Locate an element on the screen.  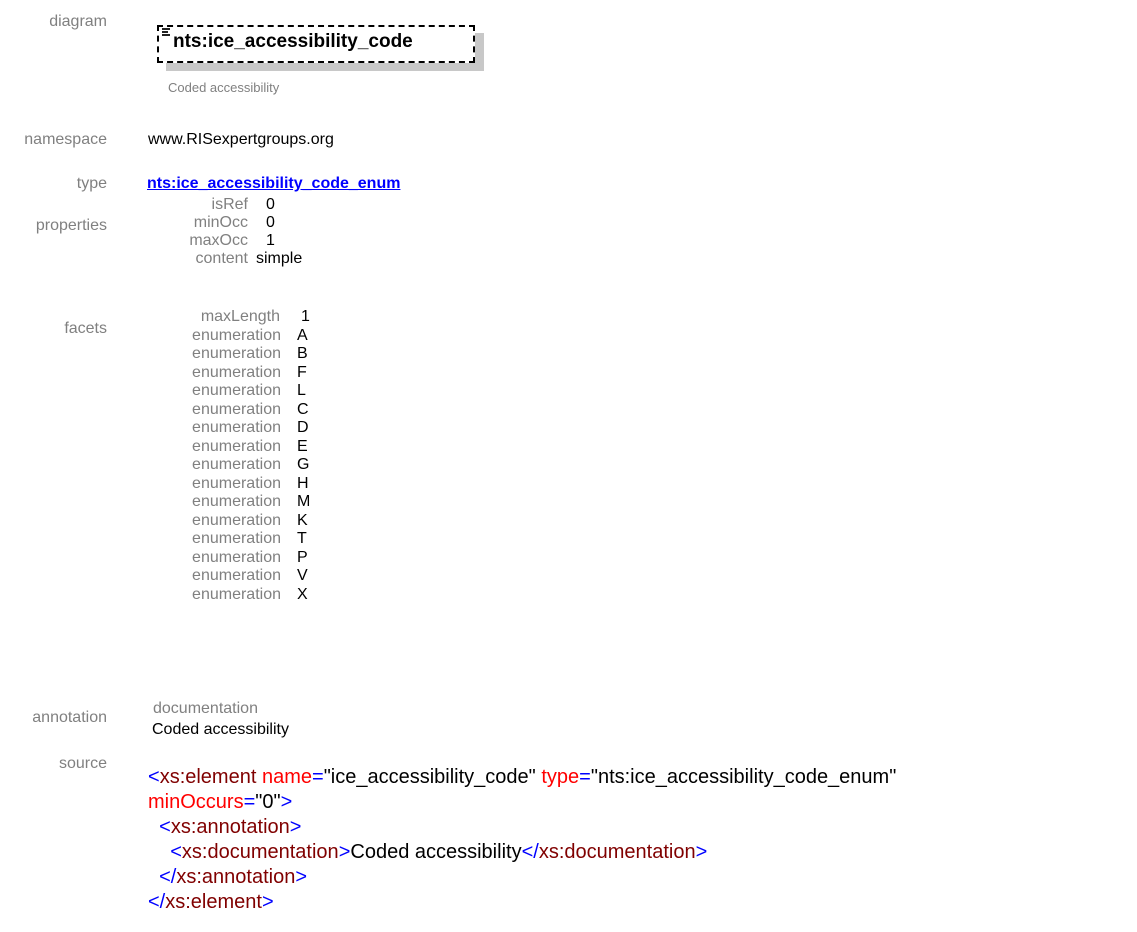
annotation-label: annotation is located at coordinates (69, 717).